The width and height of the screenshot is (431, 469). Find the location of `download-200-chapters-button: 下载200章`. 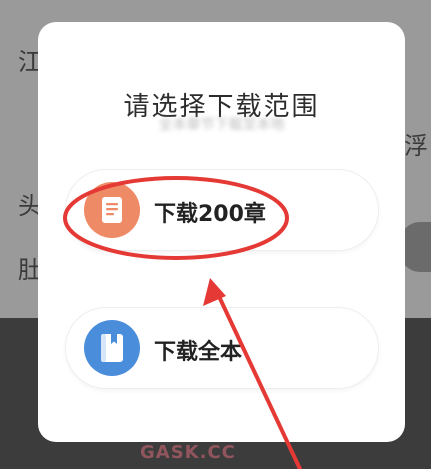

download-200-chapters-button: 下载200章 is located at coordinates (222, 210).